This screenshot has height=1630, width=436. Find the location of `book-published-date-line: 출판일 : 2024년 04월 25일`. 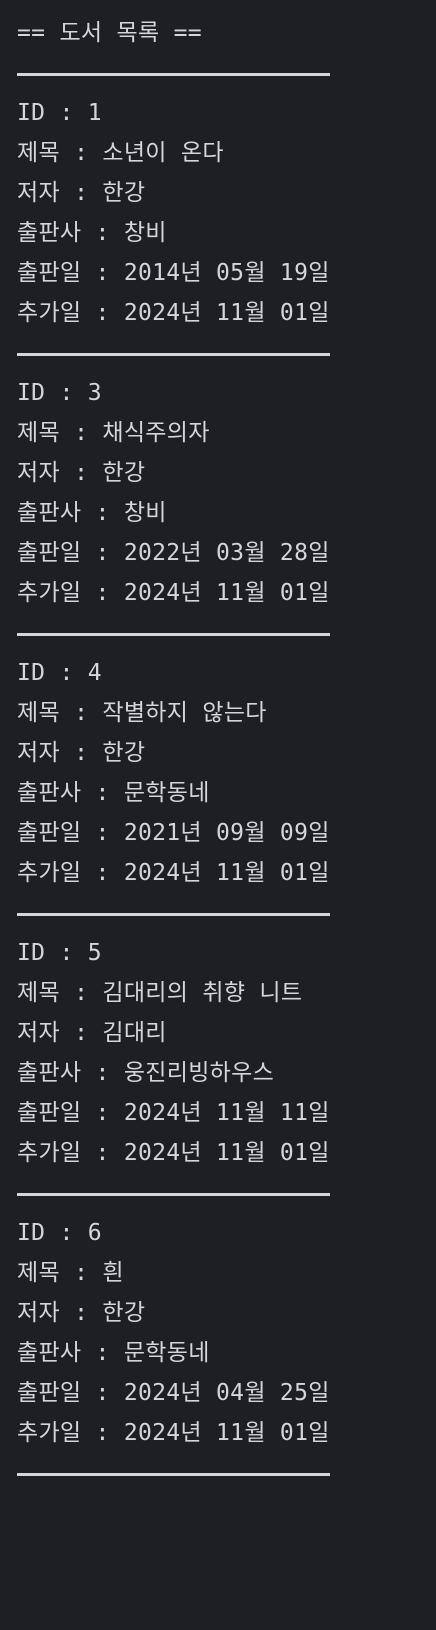

book-published-date-line: 출판일 : 2024년 04월 25일 is located at coordinates (226, 1396).